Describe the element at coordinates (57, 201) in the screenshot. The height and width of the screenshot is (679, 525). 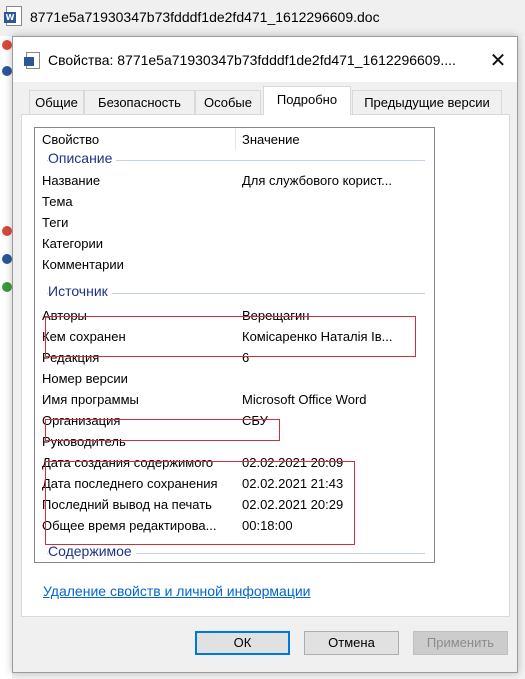
I see `property-name: Тема` at that location.